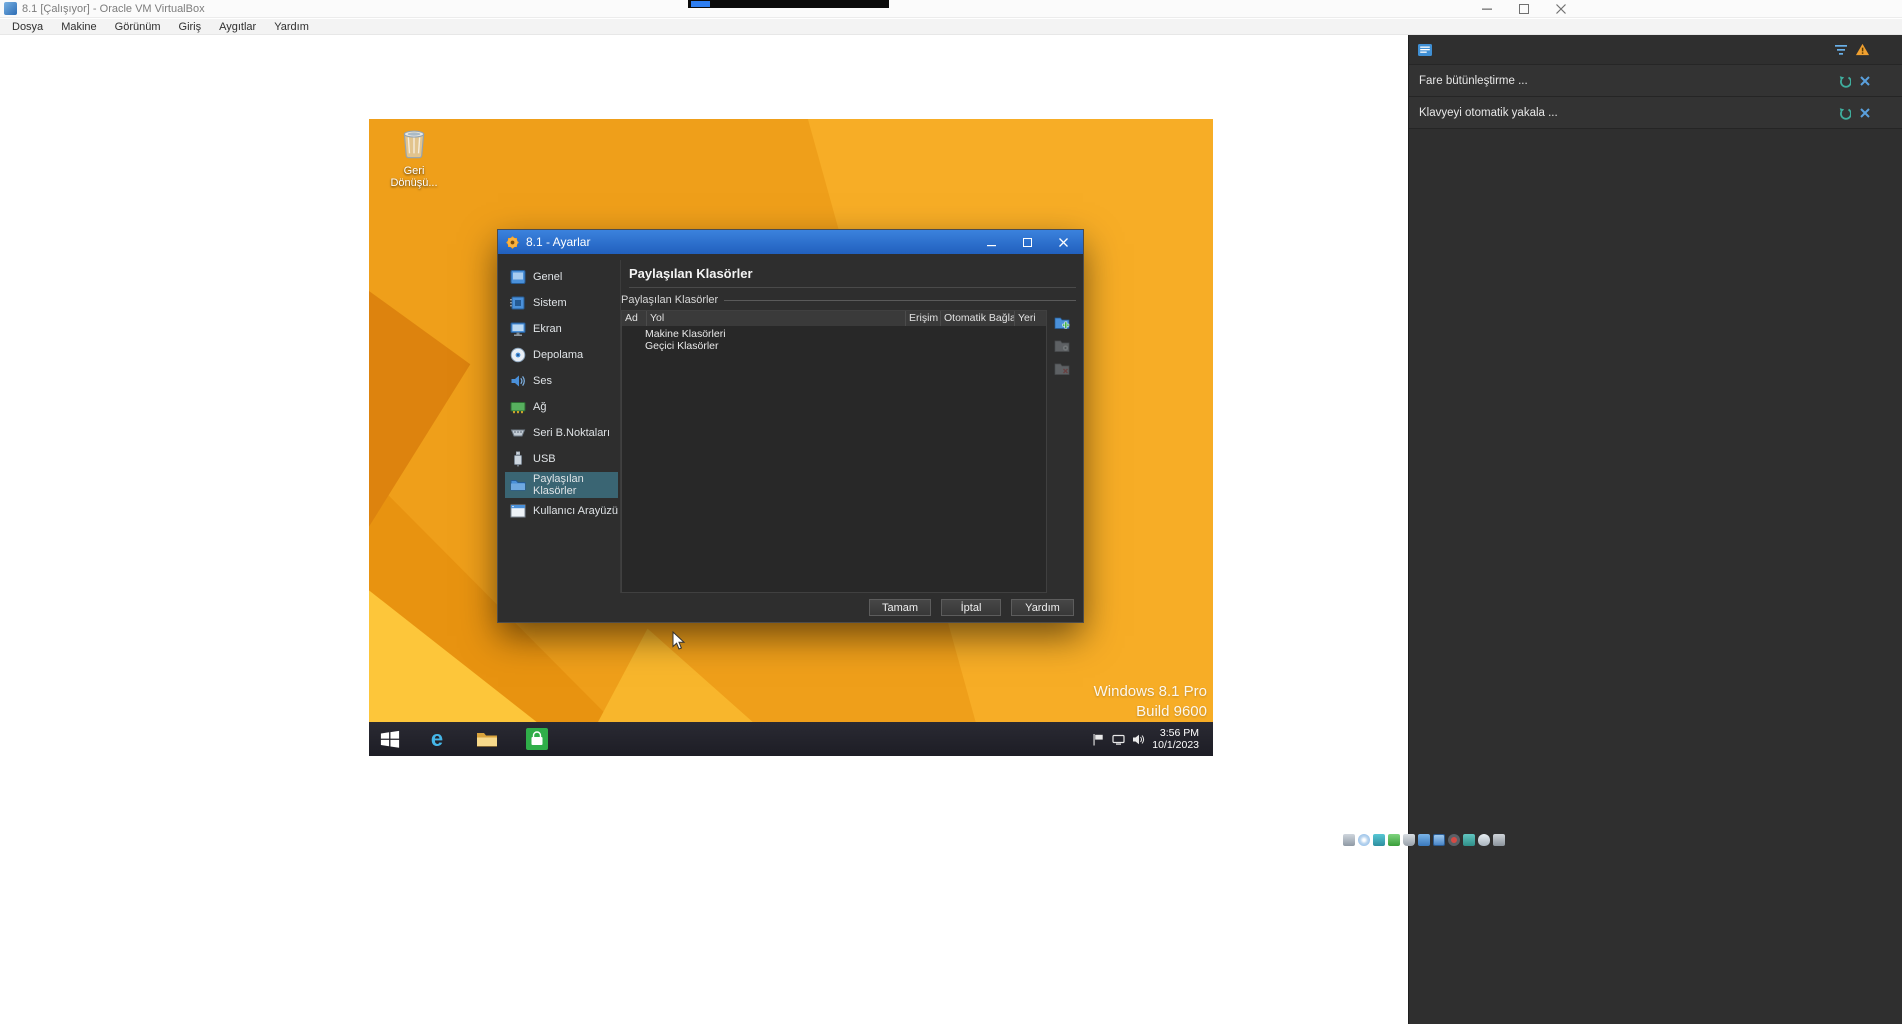 The image size is (1902, 1024). What do you see at coordinates (518, 485) in the screenshot?
I see `shared-folders-icon` at bounding box center [518, 485].